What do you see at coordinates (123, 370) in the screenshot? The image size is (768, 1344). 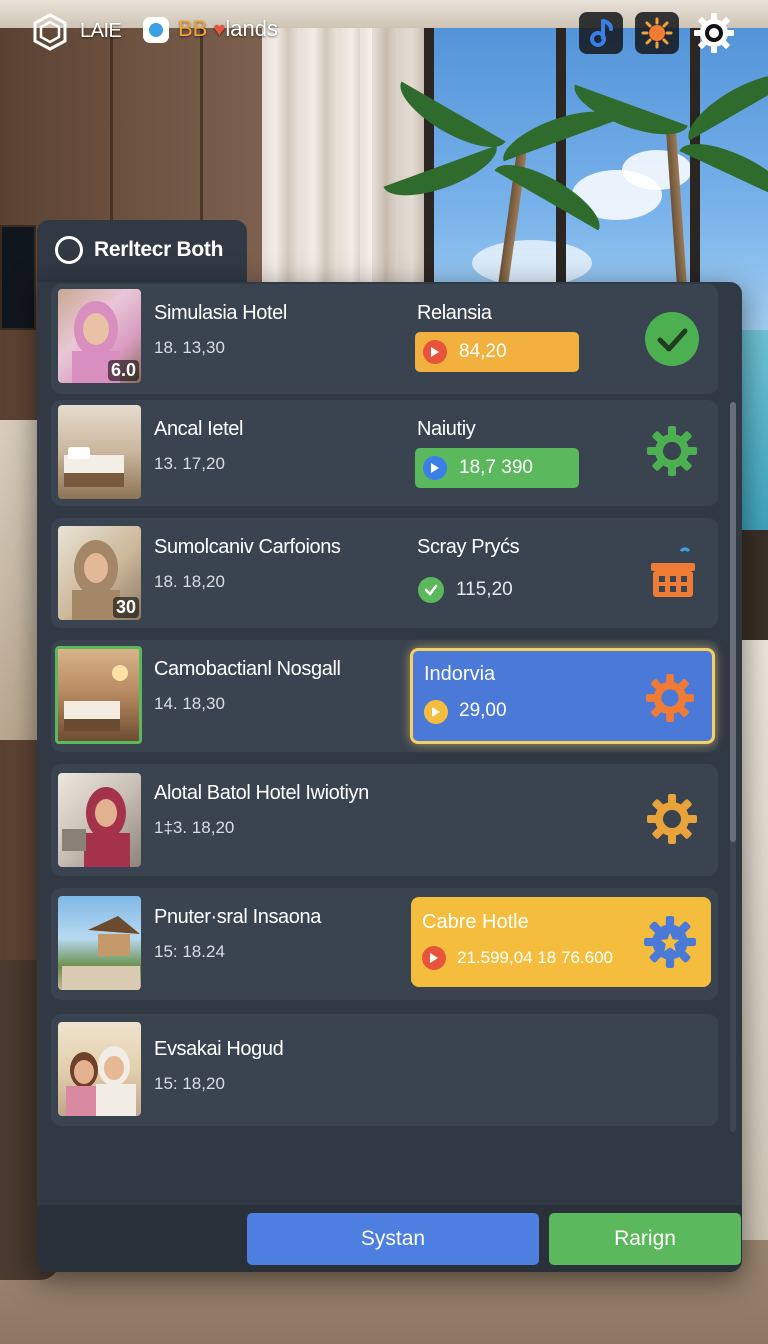 I see `photo-badge: 6.0` at bounding box center [123, 370].